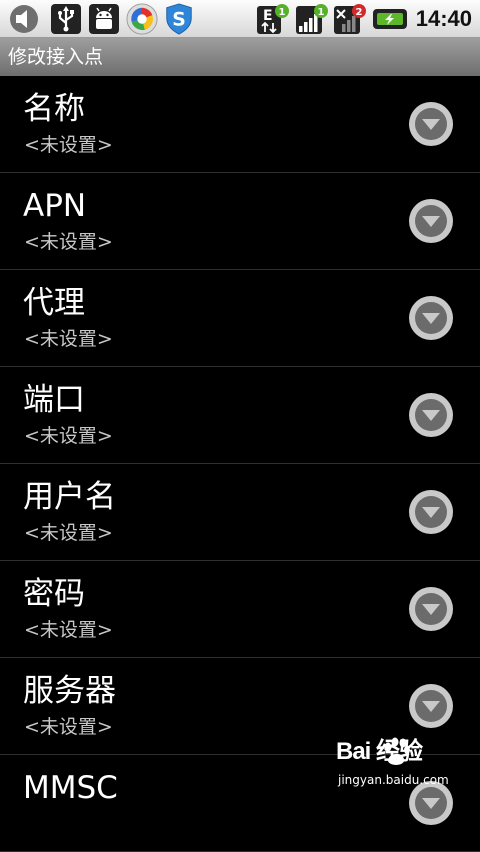 This screenshot has width=480, height=852. What do you see at coordinates (104, 19) in the screenshot?
I see `android-debug-icon` at bounding box center [104, 19].